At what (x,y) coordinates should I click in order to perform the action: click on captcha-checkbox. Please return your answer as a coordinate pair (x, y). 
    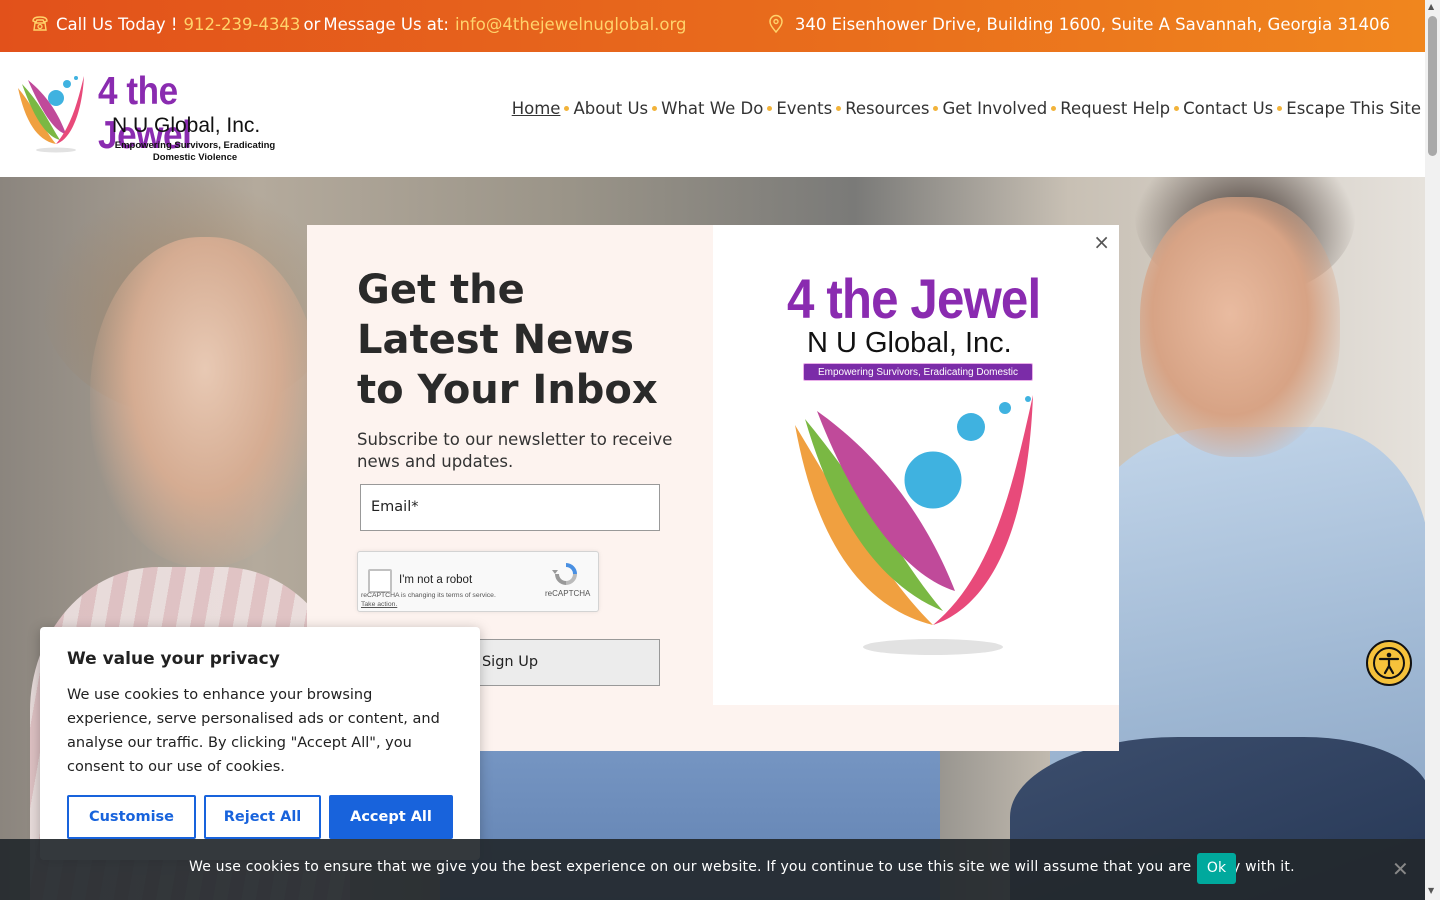
    Looking at the image, I should click on (380, 581).